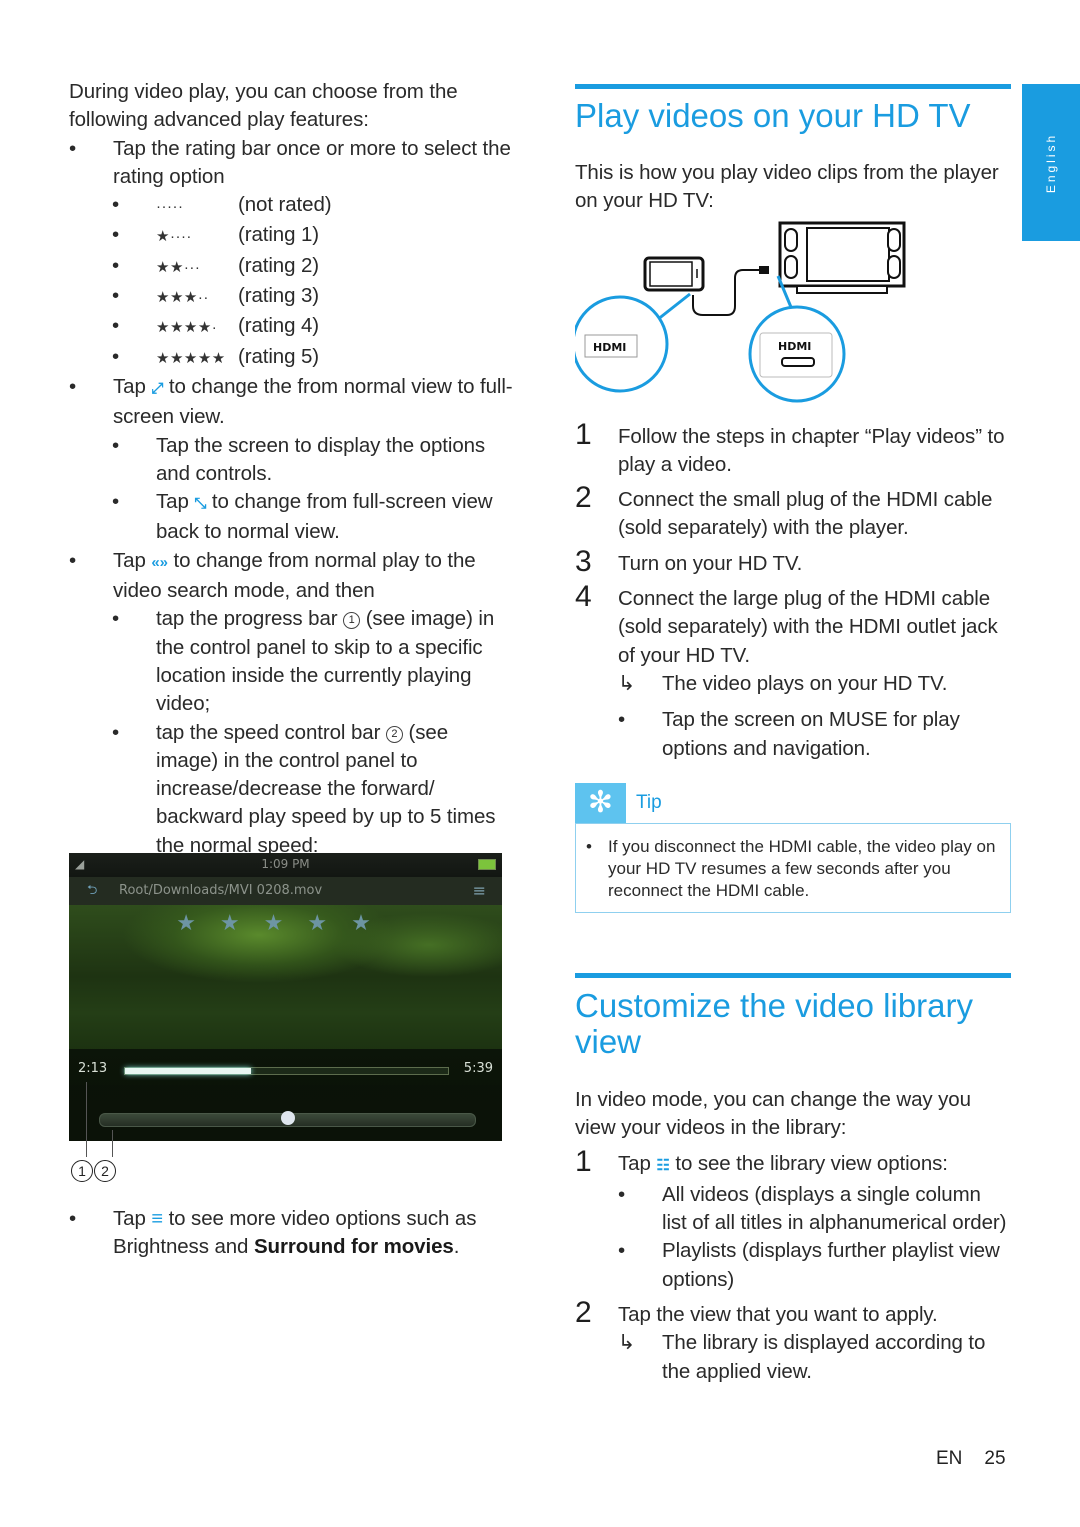  What do you see at coordinates (600, 802) in the screenshot?
I see `tip-asterisk-icon: ✻` at bounding box center [600, 802].